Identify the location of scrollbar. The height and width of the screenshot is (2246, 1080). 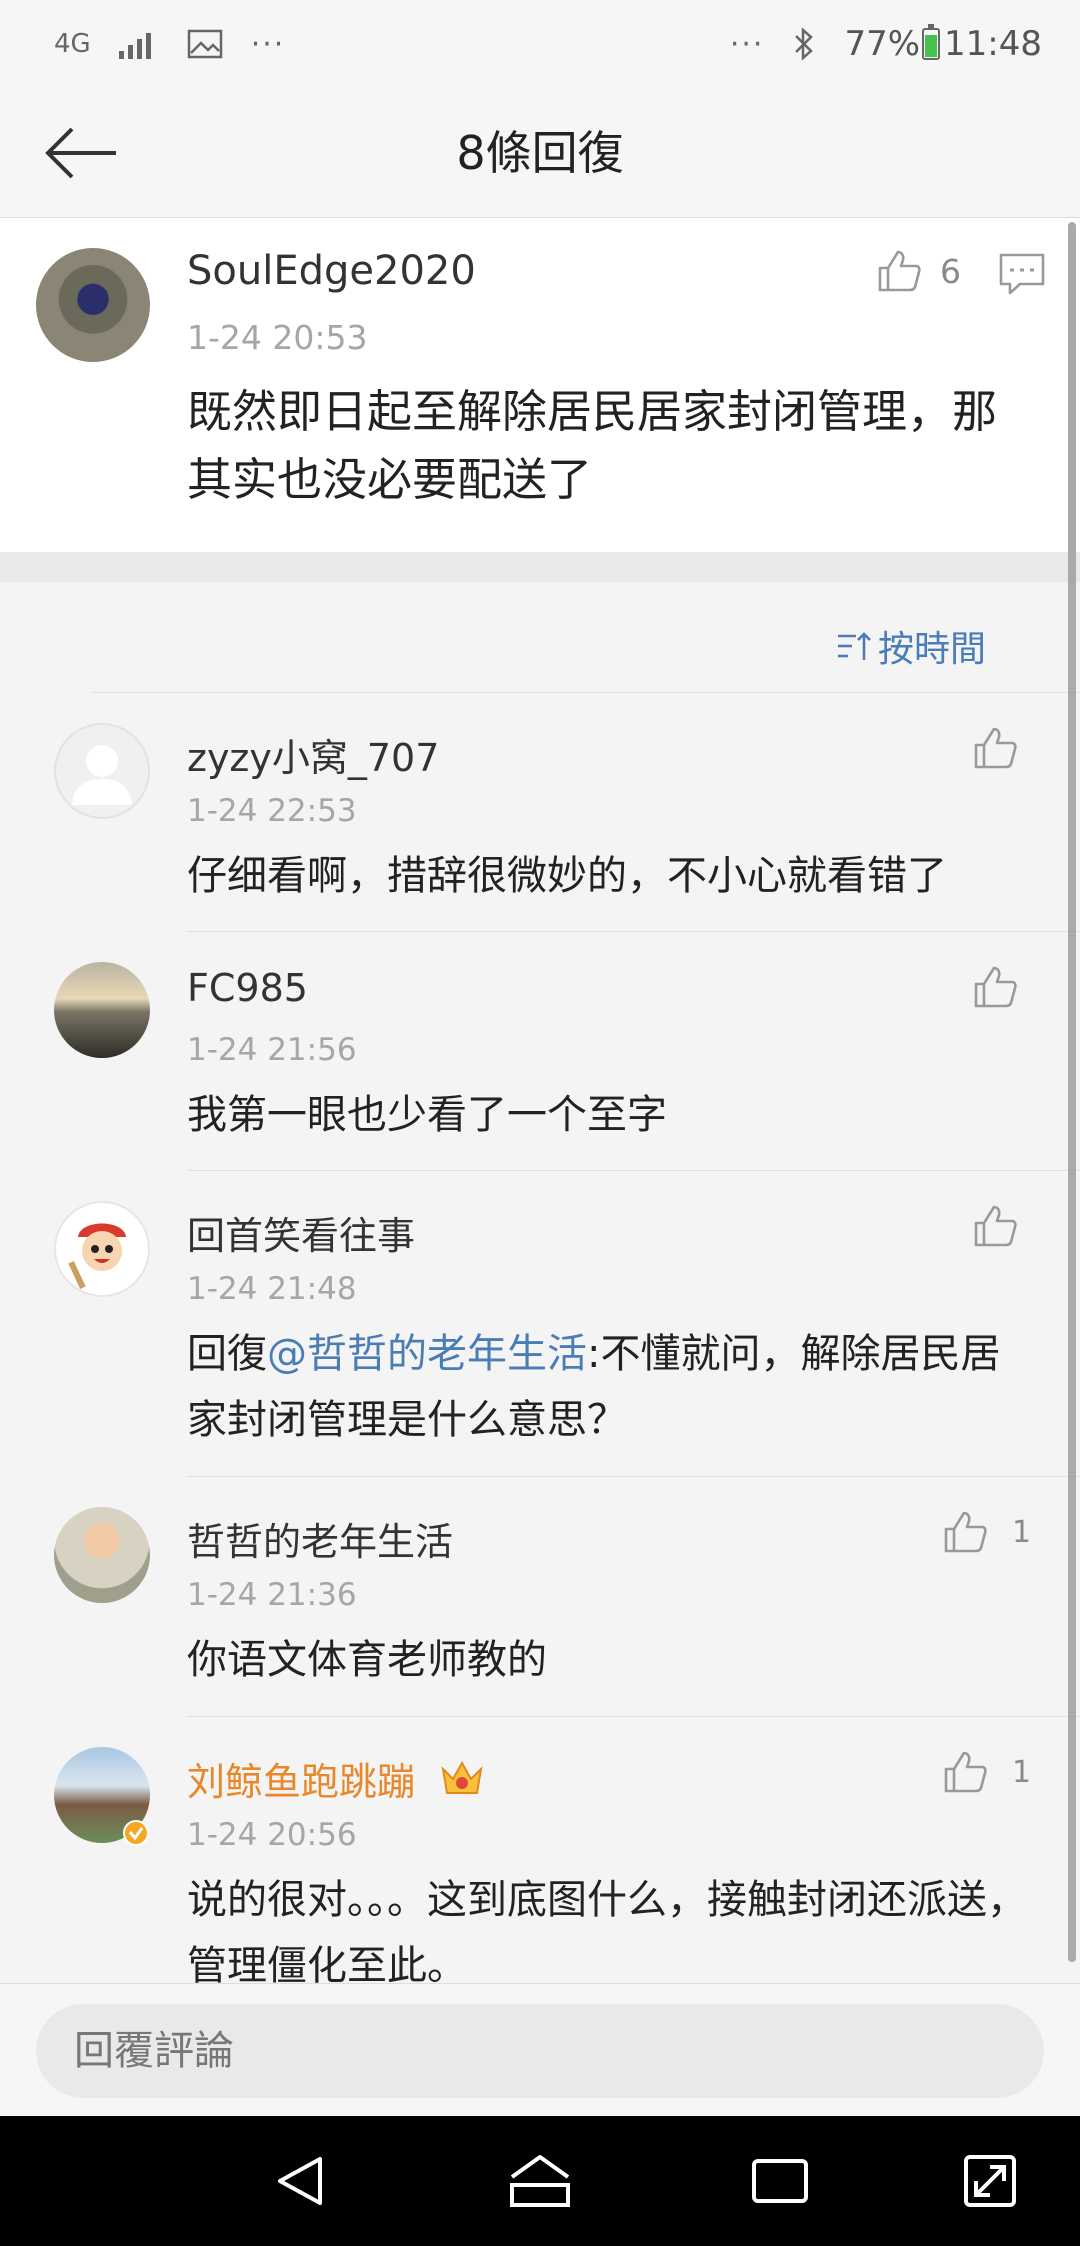
(1072, 1092).